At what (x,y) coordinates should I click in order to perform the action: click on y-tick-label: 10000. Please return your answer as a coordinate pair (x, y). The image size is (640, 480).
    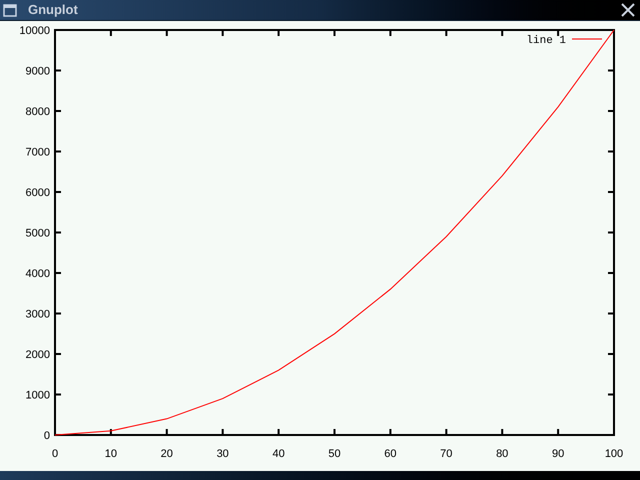
    Looking at the image, I should click on (34, 31).